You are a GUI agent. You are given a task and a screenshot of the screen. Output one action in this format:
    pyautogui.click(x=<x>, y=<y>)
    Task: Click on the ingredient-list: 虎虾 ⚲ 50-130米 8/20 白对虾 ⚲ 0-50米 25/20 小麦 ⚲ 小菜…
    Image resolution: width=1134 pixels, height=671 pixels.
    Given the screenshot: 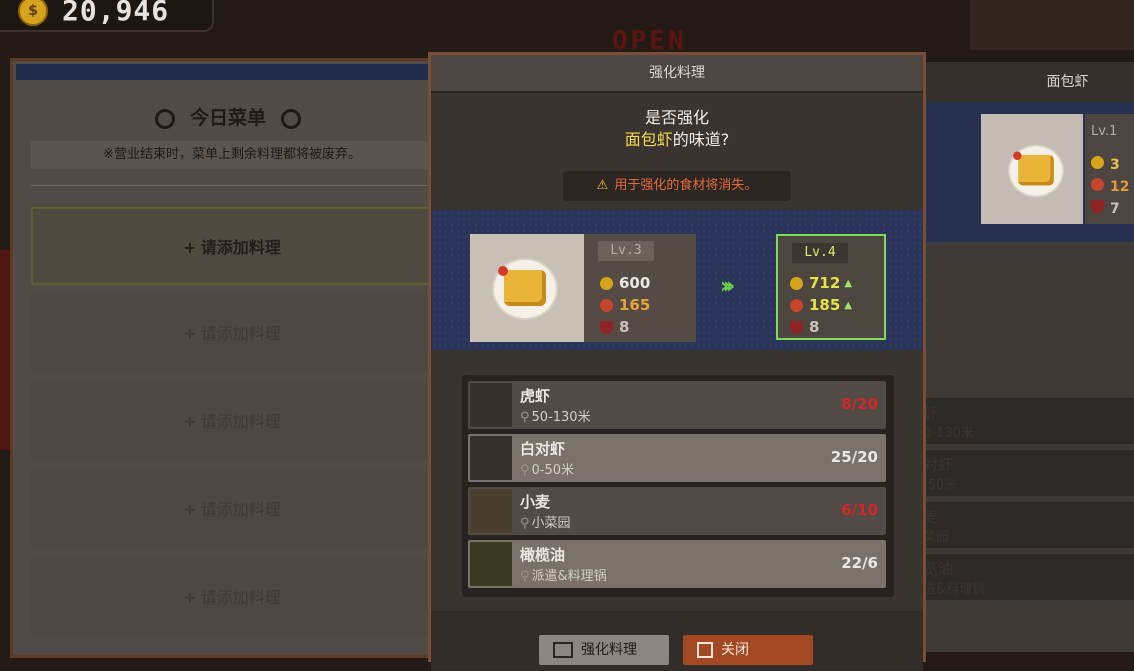 What is the action you would take?
    pyautogui.click(x=678, y=486)
    